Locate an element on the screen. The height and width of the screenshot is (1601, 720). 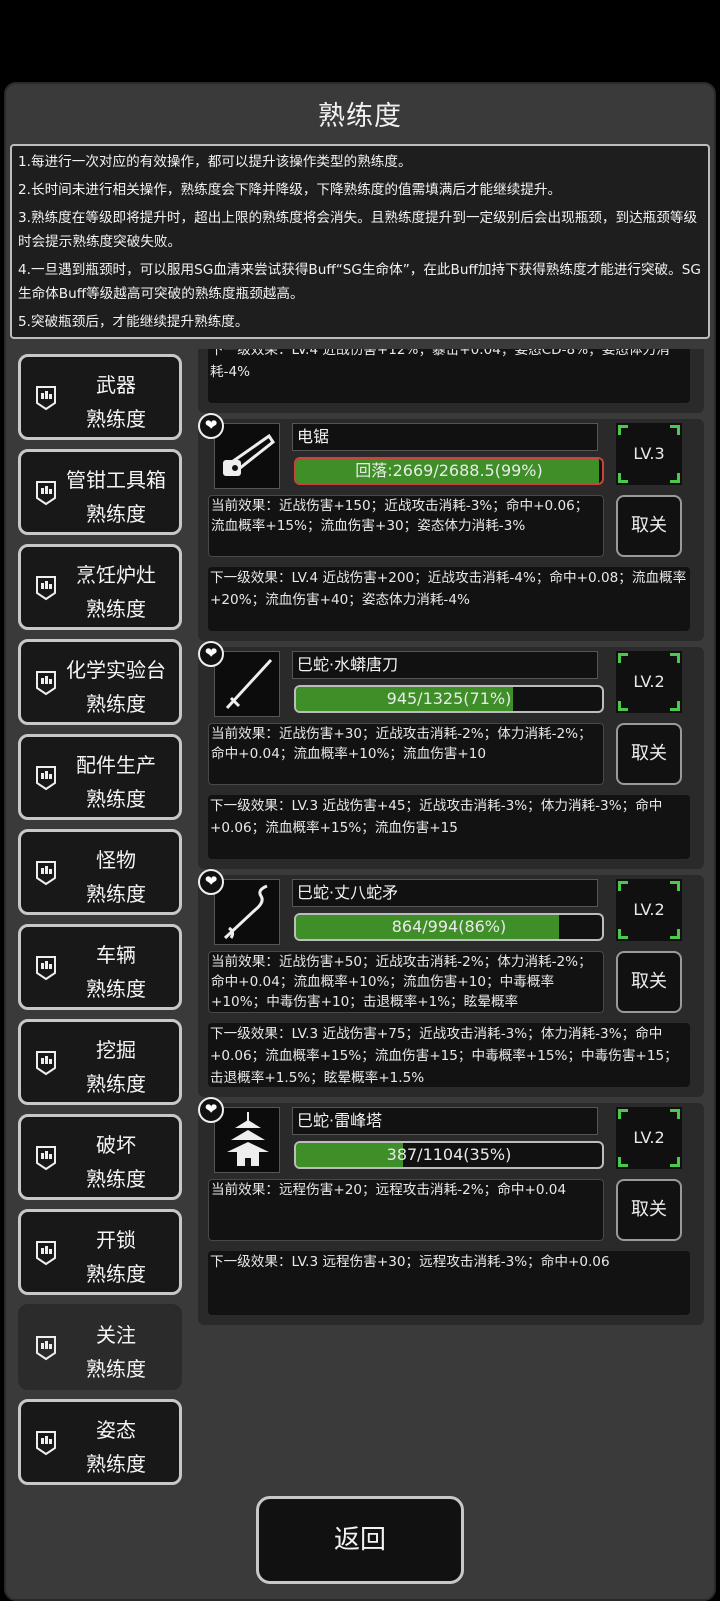
progress-text: 387/1104(35%) is located at coordinates (449, 1154).